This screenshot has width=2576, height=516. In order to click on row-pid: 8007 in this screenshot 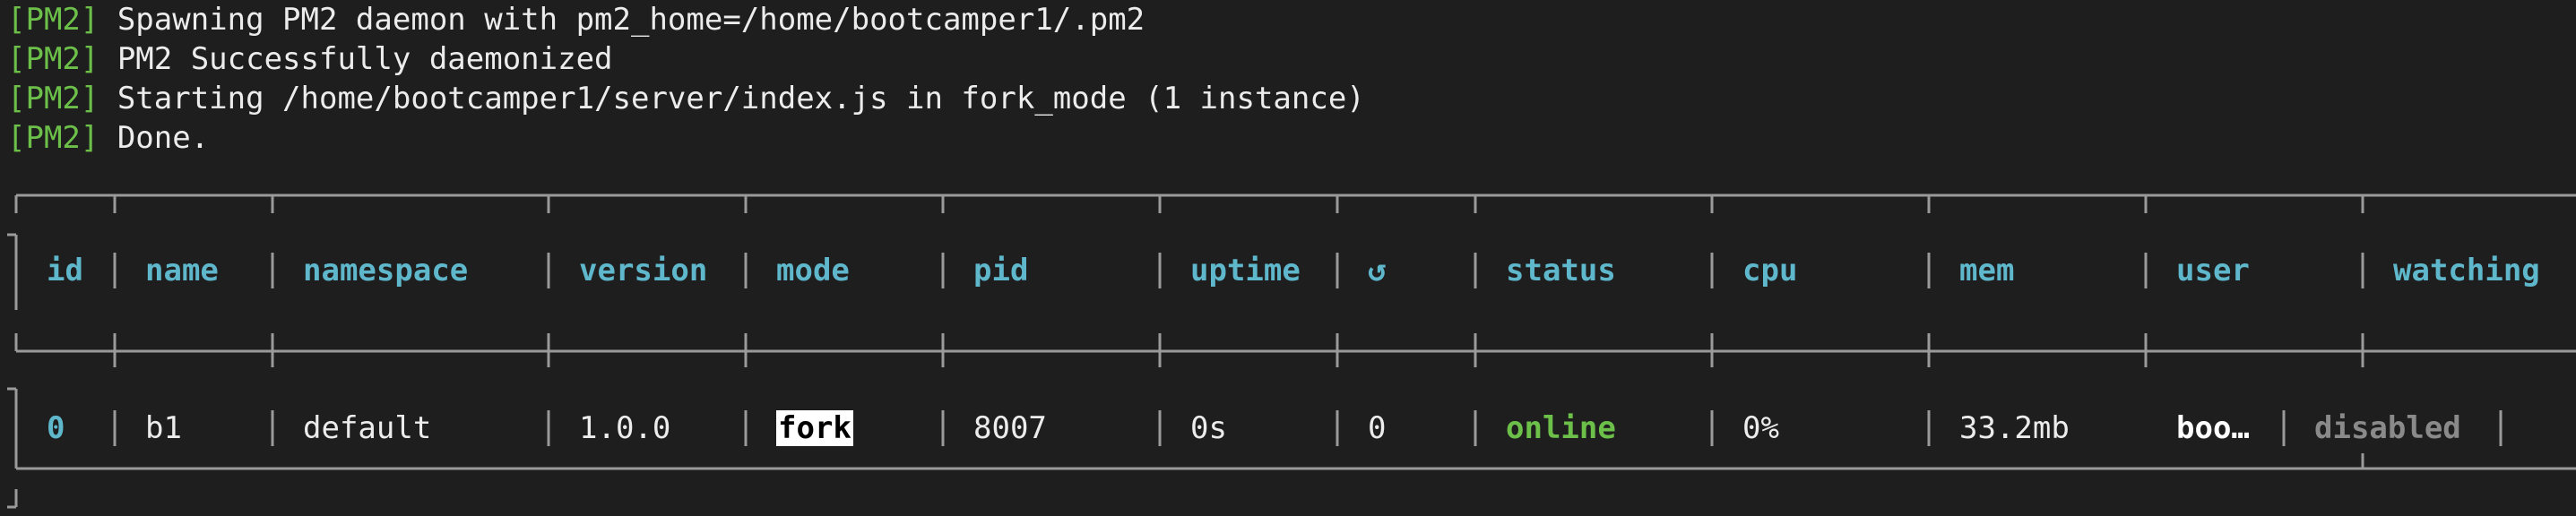, I will do `click(1010, 428)`.